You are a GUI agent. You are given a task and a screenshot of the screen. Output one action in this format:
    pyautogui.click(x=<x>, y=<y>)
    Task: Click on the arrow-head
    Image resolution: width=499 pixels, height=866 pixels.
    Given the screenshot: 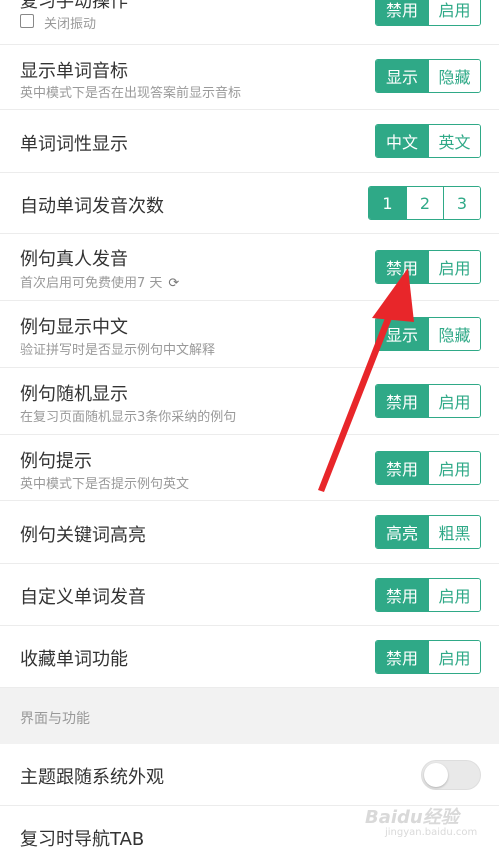 What is the action you would take?
    pyautogui.click(x=393, y=295)
    